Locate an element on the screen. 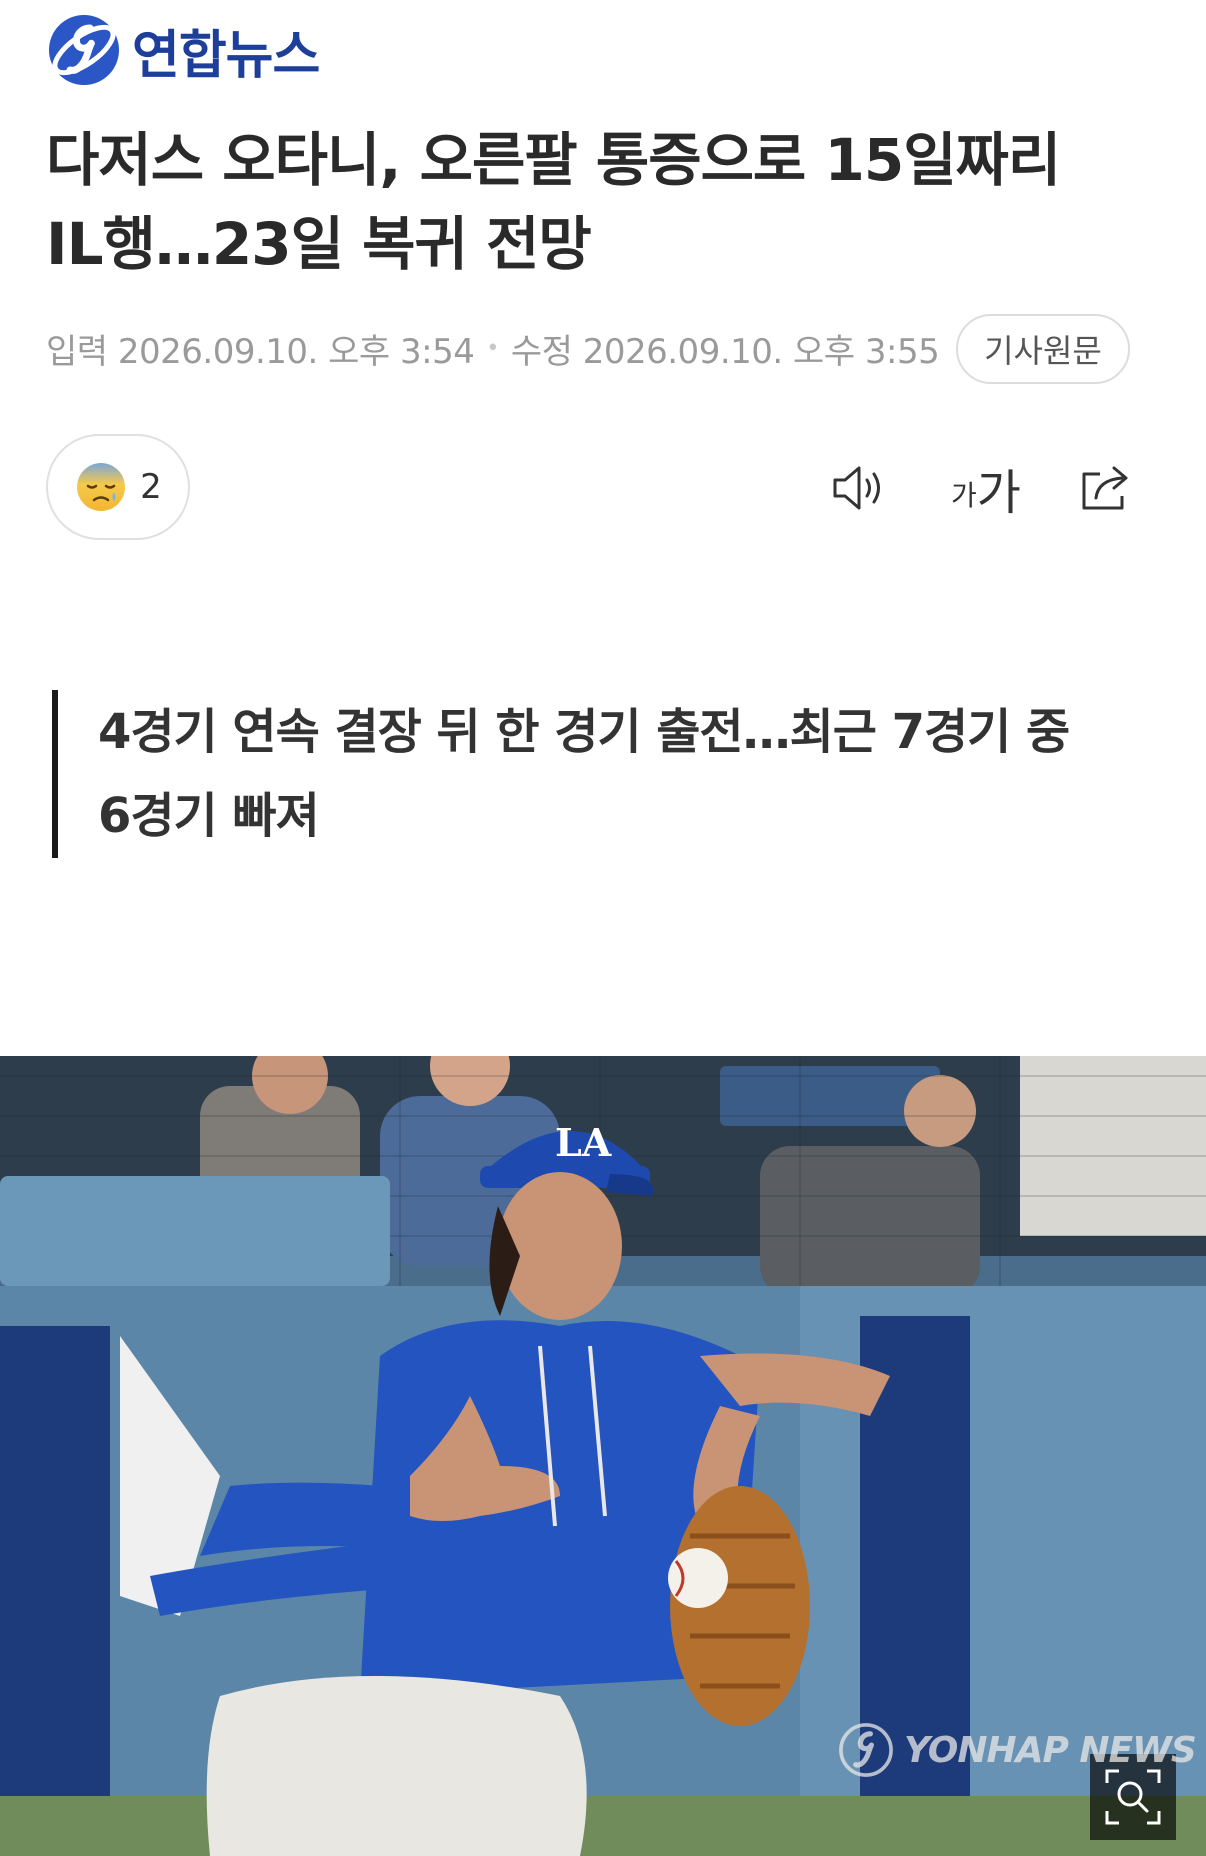 Image resolution: width=1206 pixels, height=1856 pixels. article-summary: 4경기 연속 결장 뒤 한 경기 출전…최근 7경기 중 6경기 빠져 is located at coordinates (607, 774).